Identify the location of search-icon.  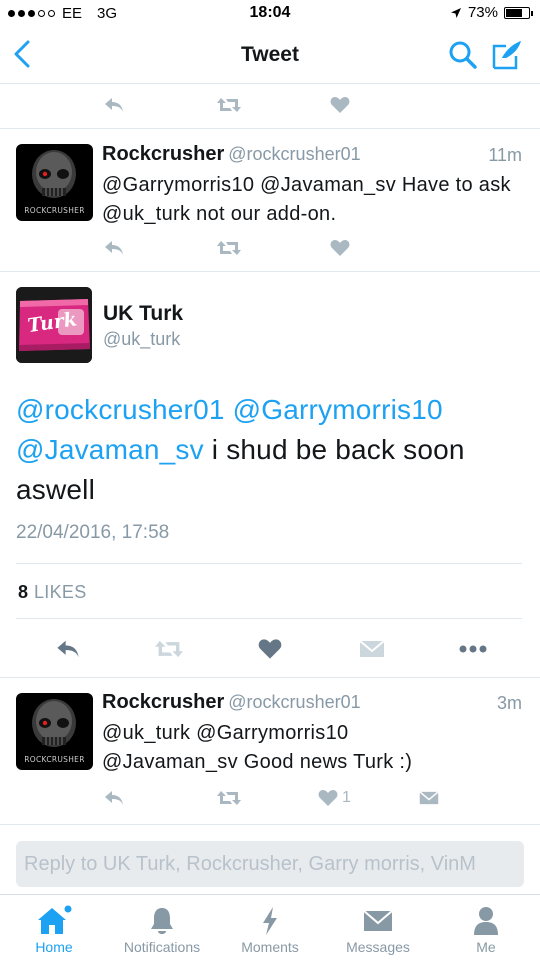
(463, 55).